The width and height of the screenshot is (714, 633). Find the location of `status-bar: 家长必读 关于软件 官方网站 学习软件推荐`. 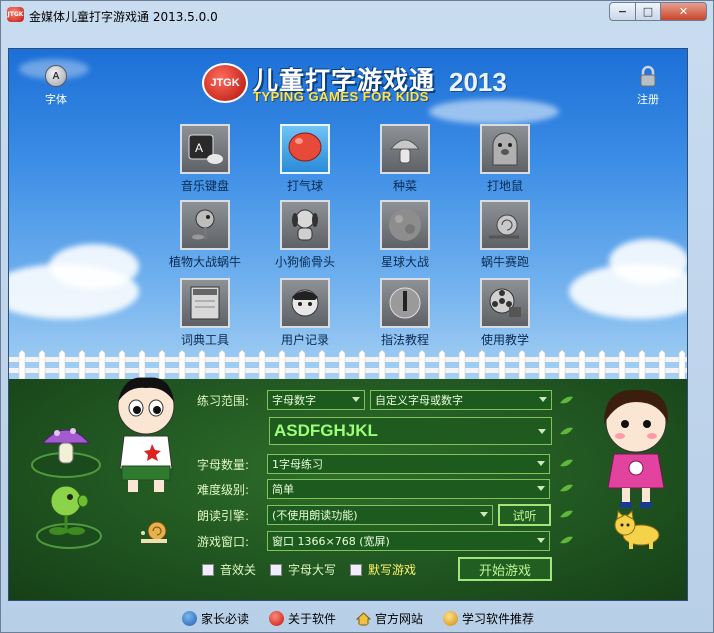

status-bar: 家长必读 关于软件 官方网站 学习软件推荐 is located at coordinates (357, 618).